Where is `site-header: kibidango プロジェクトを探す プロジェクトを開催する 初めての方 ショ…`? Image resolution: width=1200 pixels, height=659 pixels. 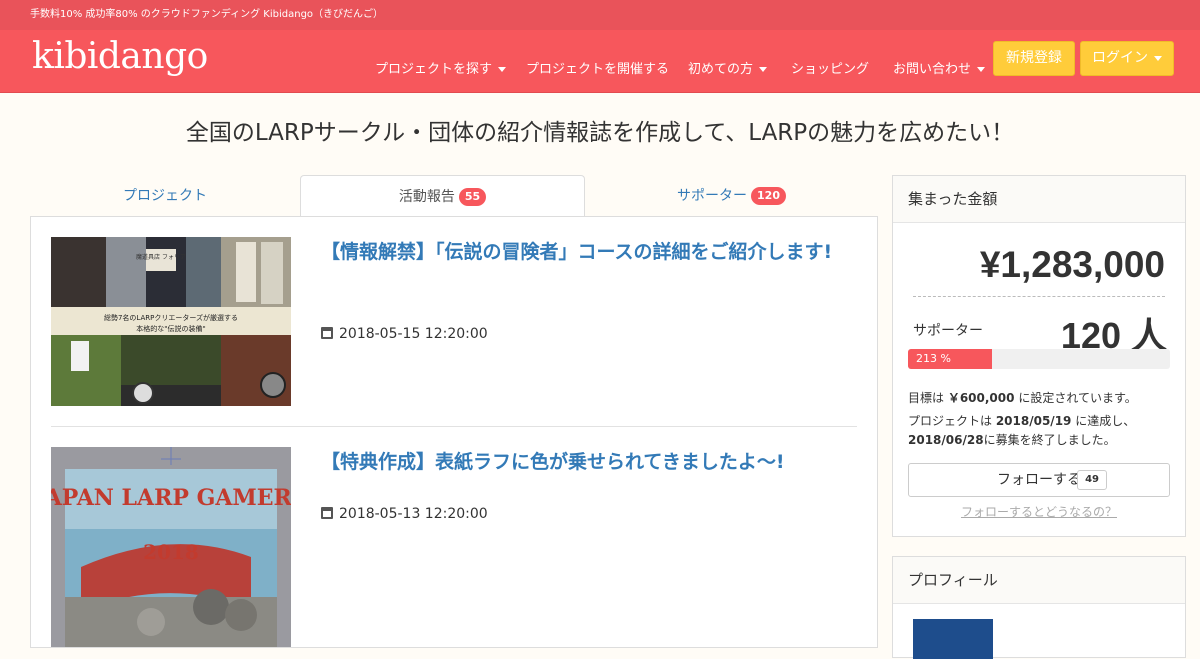
site-header: kibidango プロジェクトを探す プロジェクトを開催する 初めての方 ショ… is located at coordinates (600, 61).